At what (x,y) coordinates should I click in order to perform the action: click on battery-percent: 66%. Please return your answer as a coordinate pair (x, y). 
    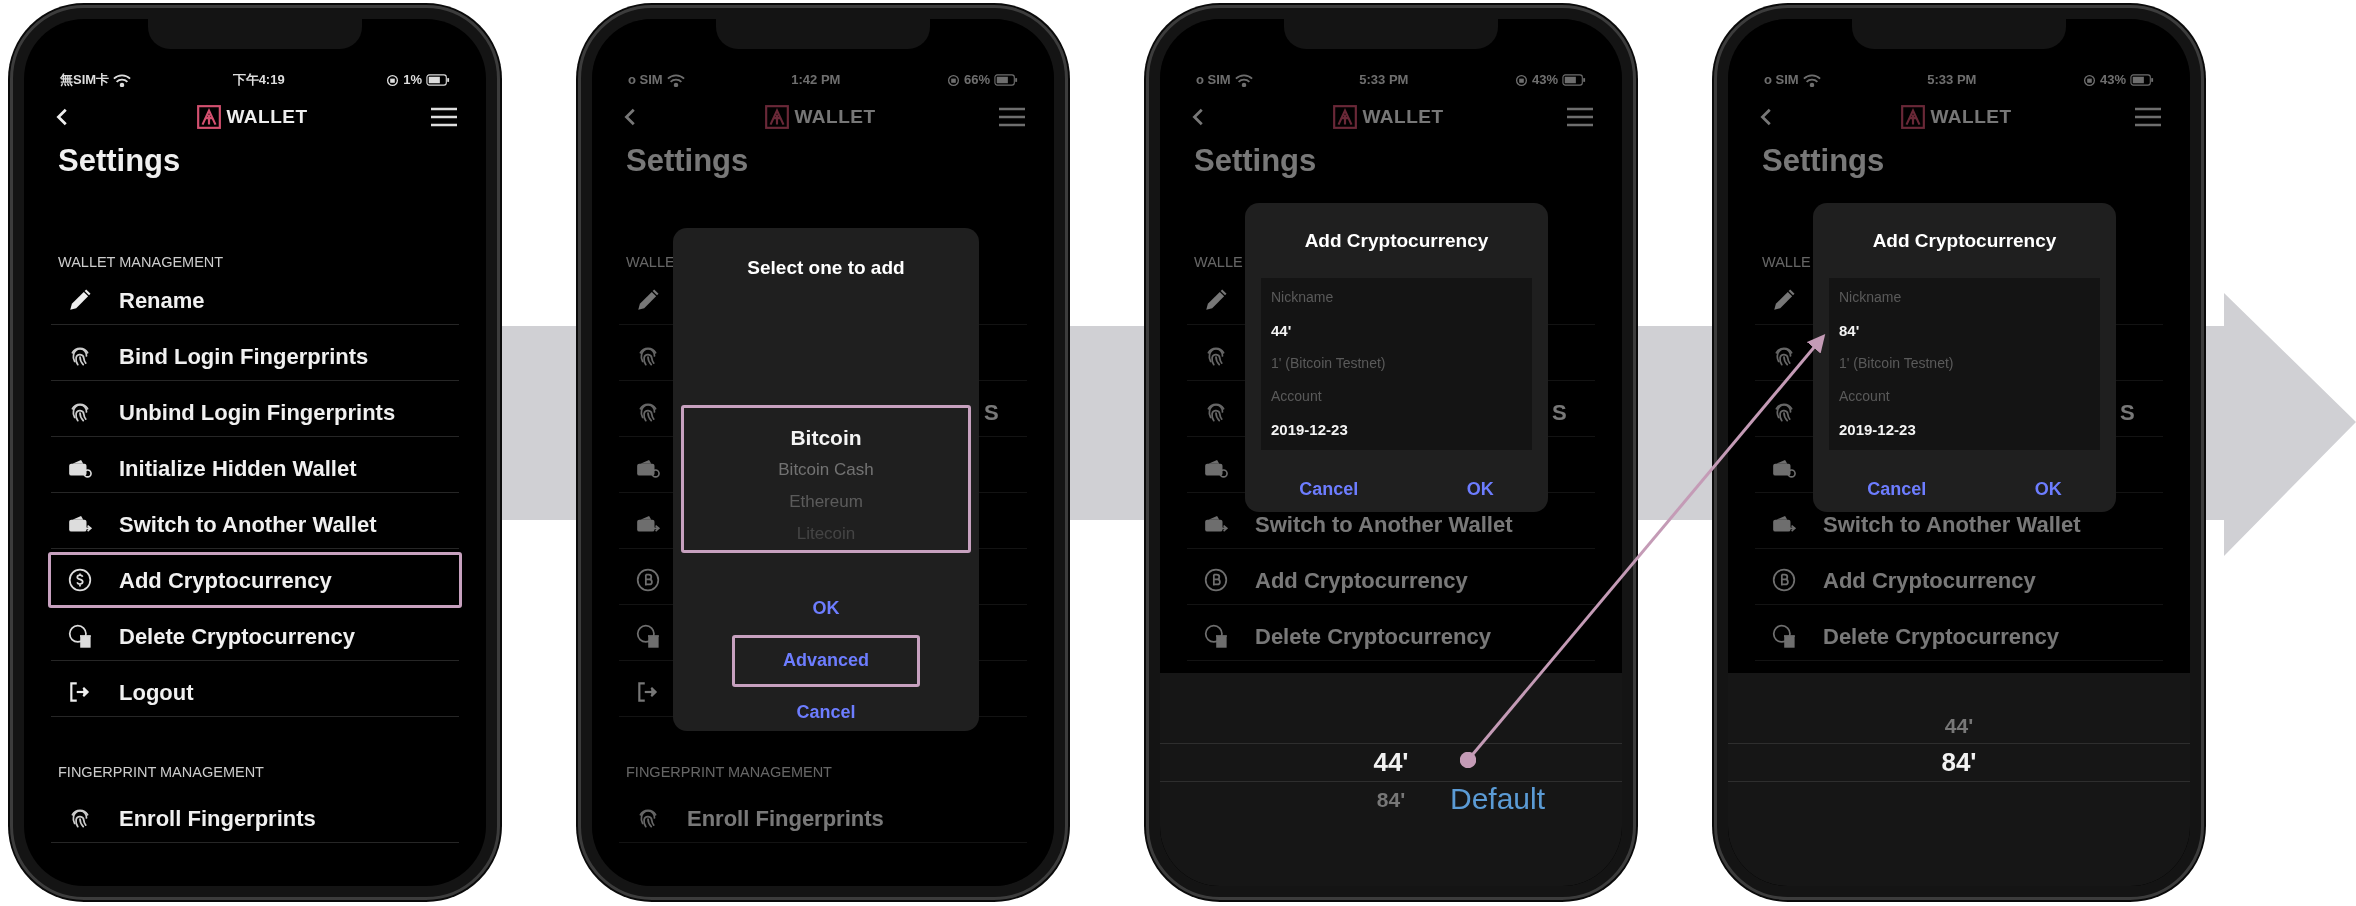
    Looking at the image, I should click on (976, 80).